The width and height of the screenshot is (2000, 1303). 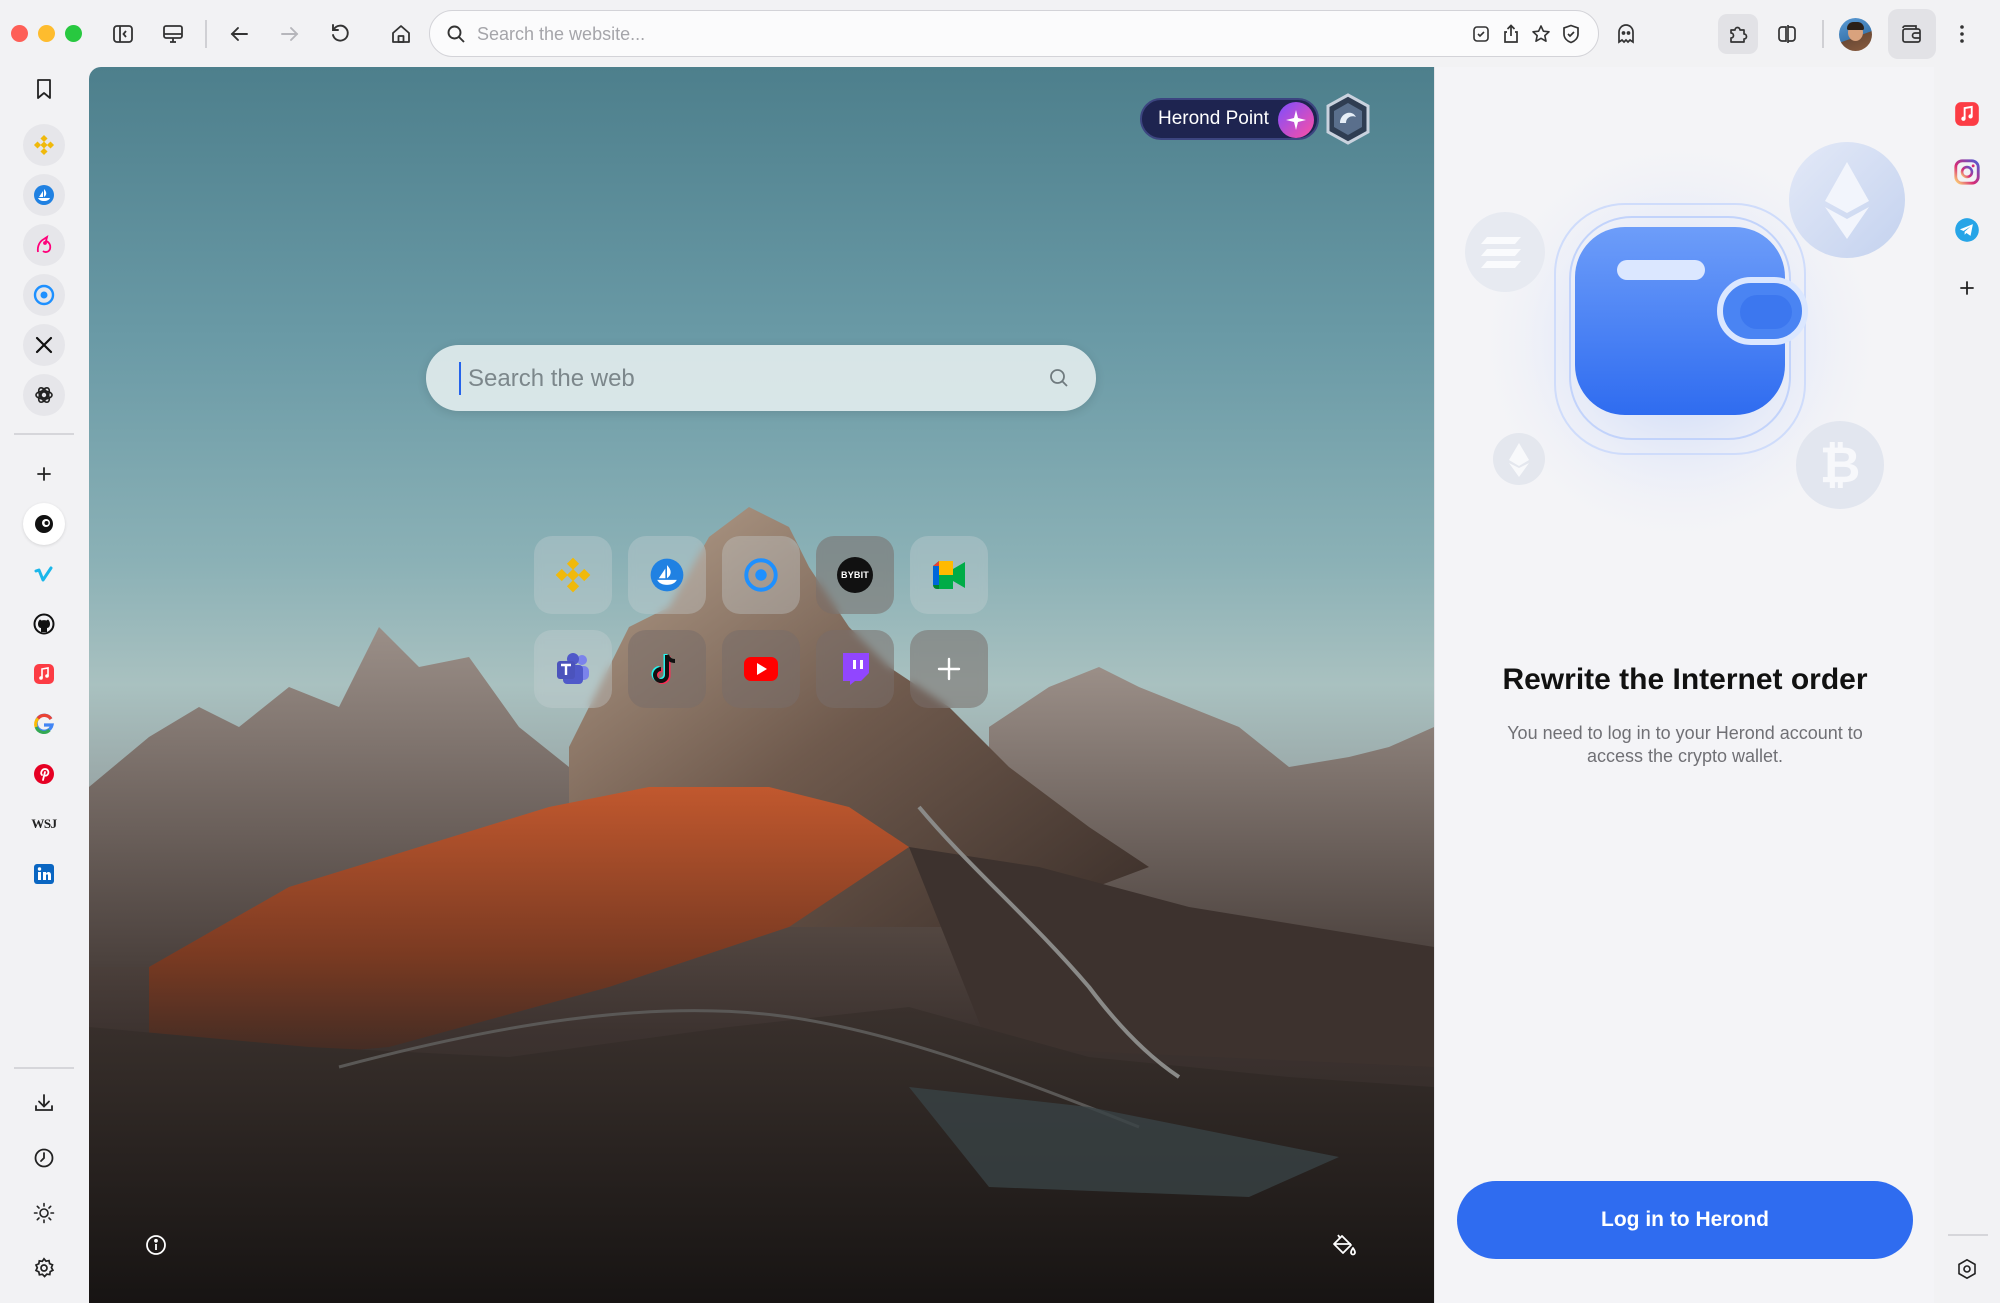 I want to click on arrow-right-icon, so click(x=290, y=34).